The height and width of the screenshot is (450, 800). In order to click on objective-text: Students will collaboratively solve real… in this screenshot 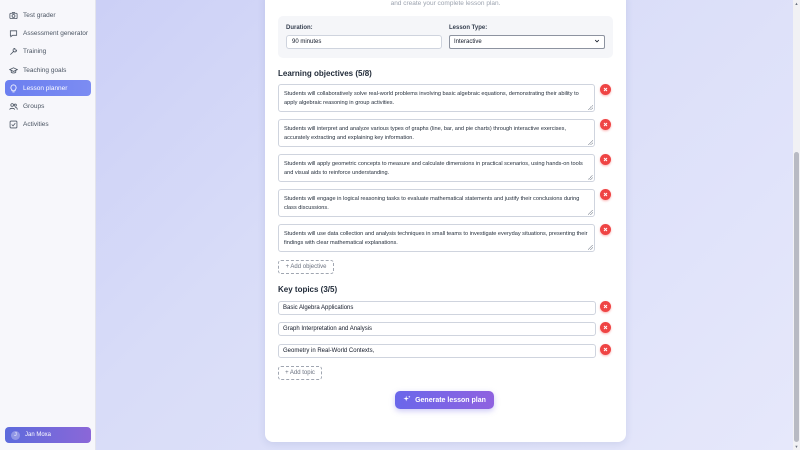, I will do `click(431, 98)`.